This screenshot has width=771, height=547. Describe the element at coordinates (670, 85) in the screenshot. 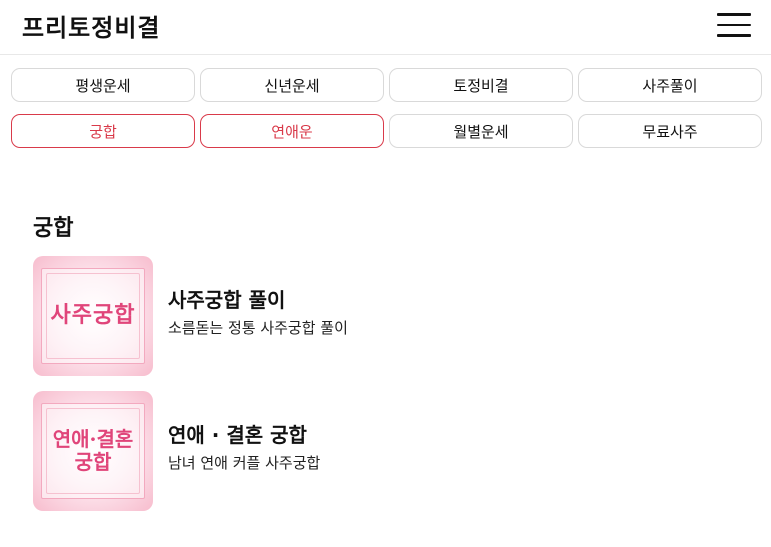

I see `nav-saju-reading: 사주풀이` at that location.